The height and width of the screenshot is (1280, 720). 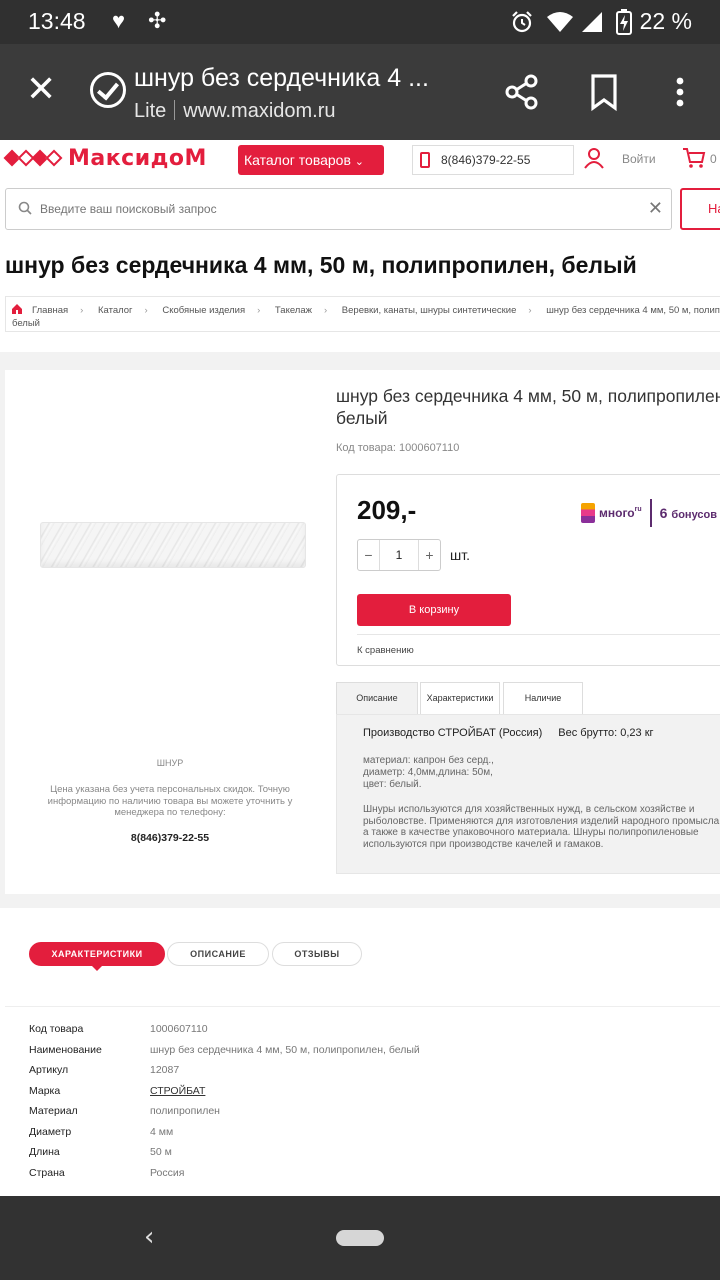 What do you see at coordinates (606, 733) in the screenshot?
I see `gross-weight: Вес брутто: 0,23 кг` at bounding box center [606, 733].